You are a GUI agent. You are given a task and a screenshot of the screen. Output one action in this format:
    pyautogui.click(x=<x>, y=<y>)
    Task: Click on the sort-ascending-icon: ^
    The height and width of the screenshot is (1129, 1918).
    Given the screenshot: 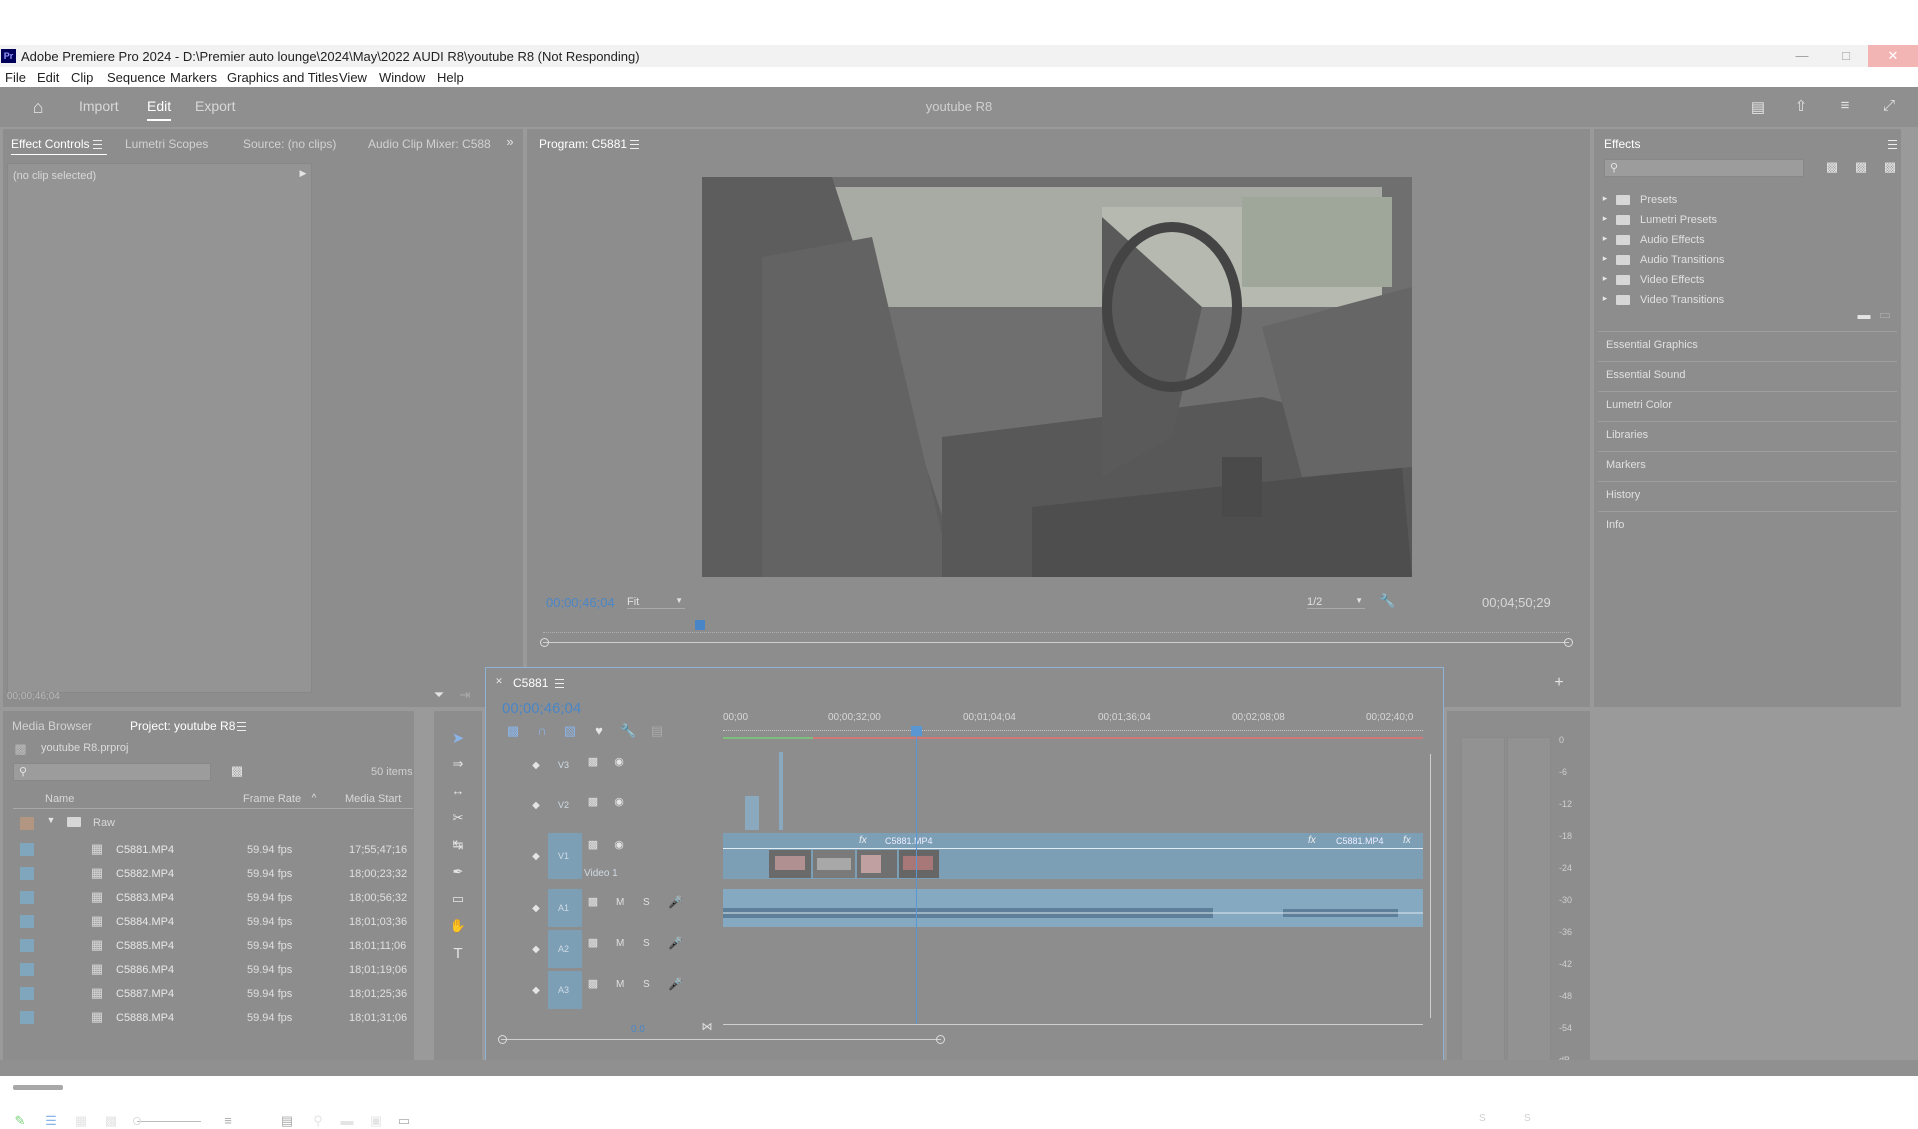 What is the action you would take?
    pyautogui.click(x=314, y=798)
    